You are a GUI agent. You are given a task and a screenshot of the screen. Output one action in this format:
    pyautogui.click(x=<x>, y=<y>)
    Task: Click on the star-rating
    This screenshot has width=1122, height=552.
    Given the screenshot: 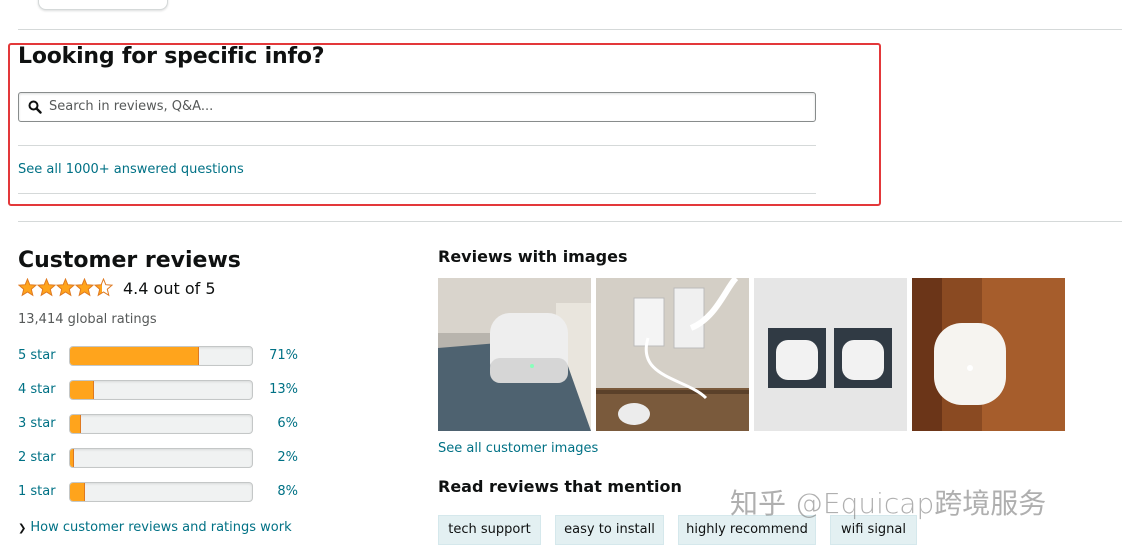 What is the action you would take?
    pyautogui.click(x=65, y=287)
    